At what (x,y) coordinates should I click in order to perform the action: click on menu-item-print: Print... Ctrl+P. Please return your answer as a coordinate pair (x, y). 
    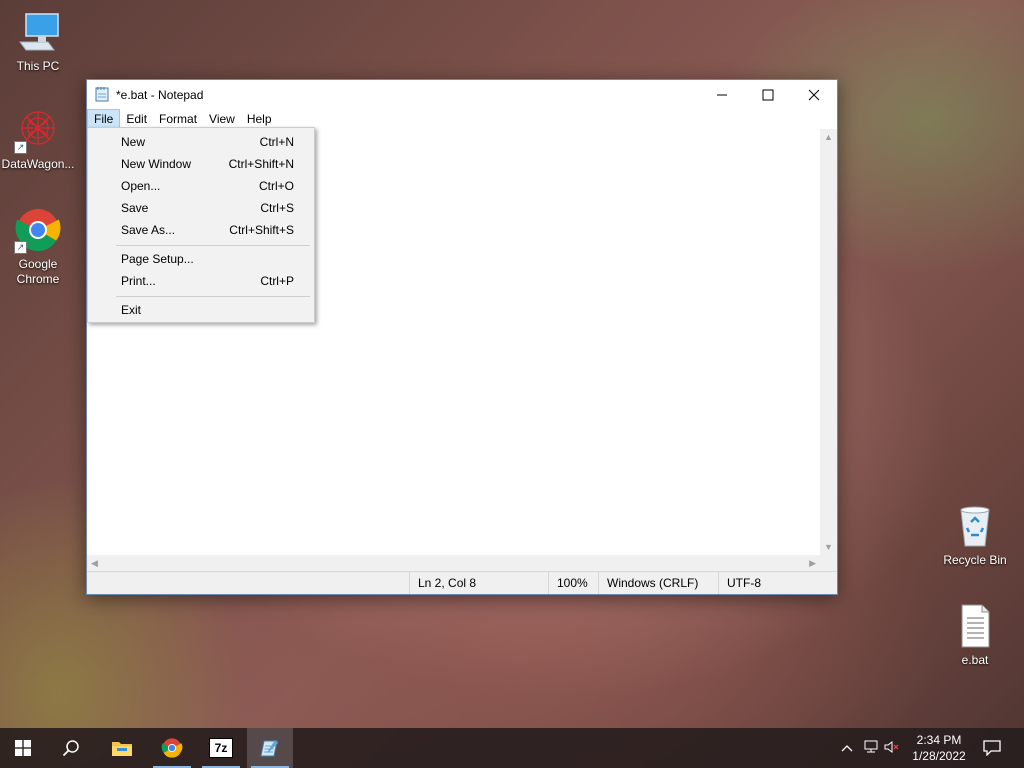
    Looking at the image, I should click on (201, 281).